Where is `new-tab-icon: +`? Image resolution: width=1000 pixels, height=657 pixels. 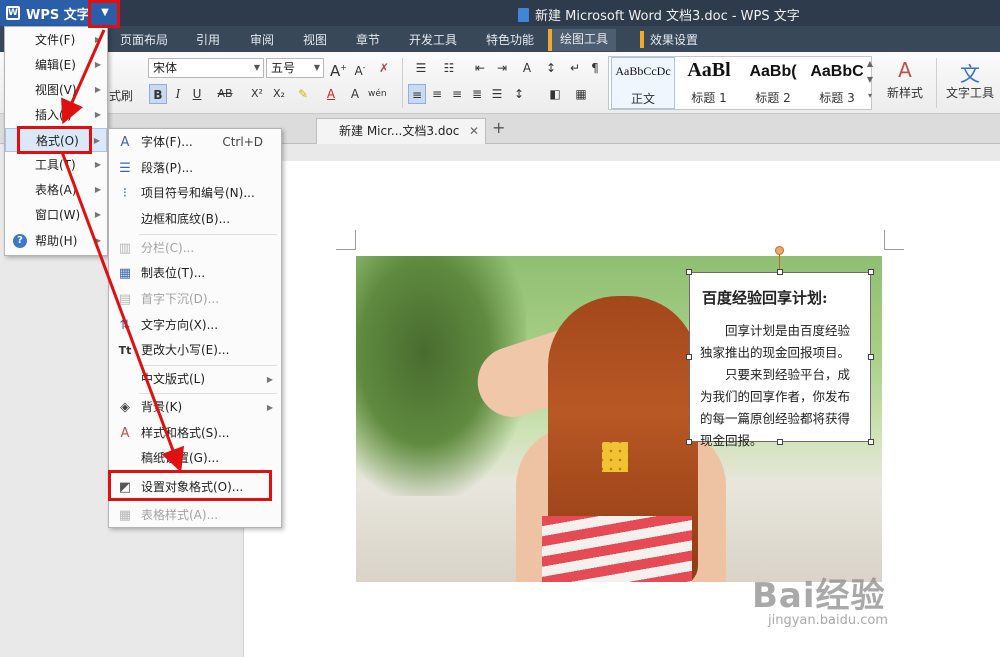 new-tab-icon: + is located at coordinates (498, 127).